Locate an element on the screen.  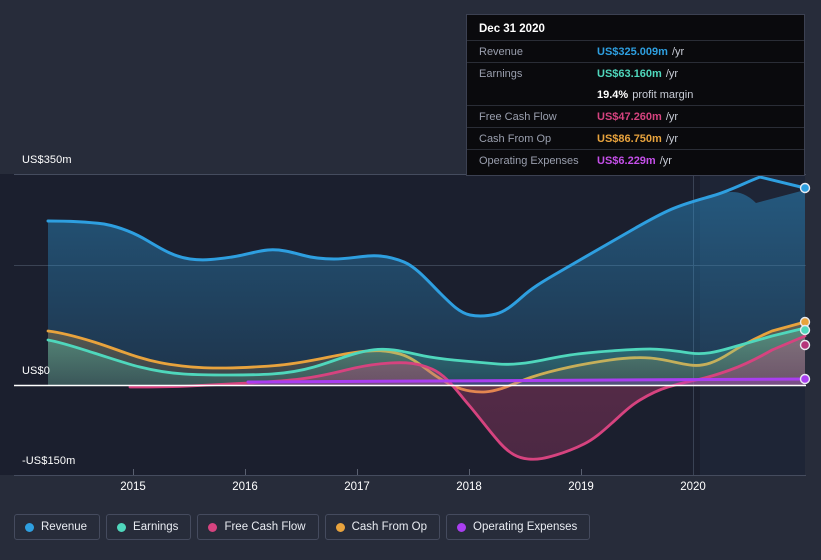
legend-dot-revenue-icon is located at coordinates (29, 527).